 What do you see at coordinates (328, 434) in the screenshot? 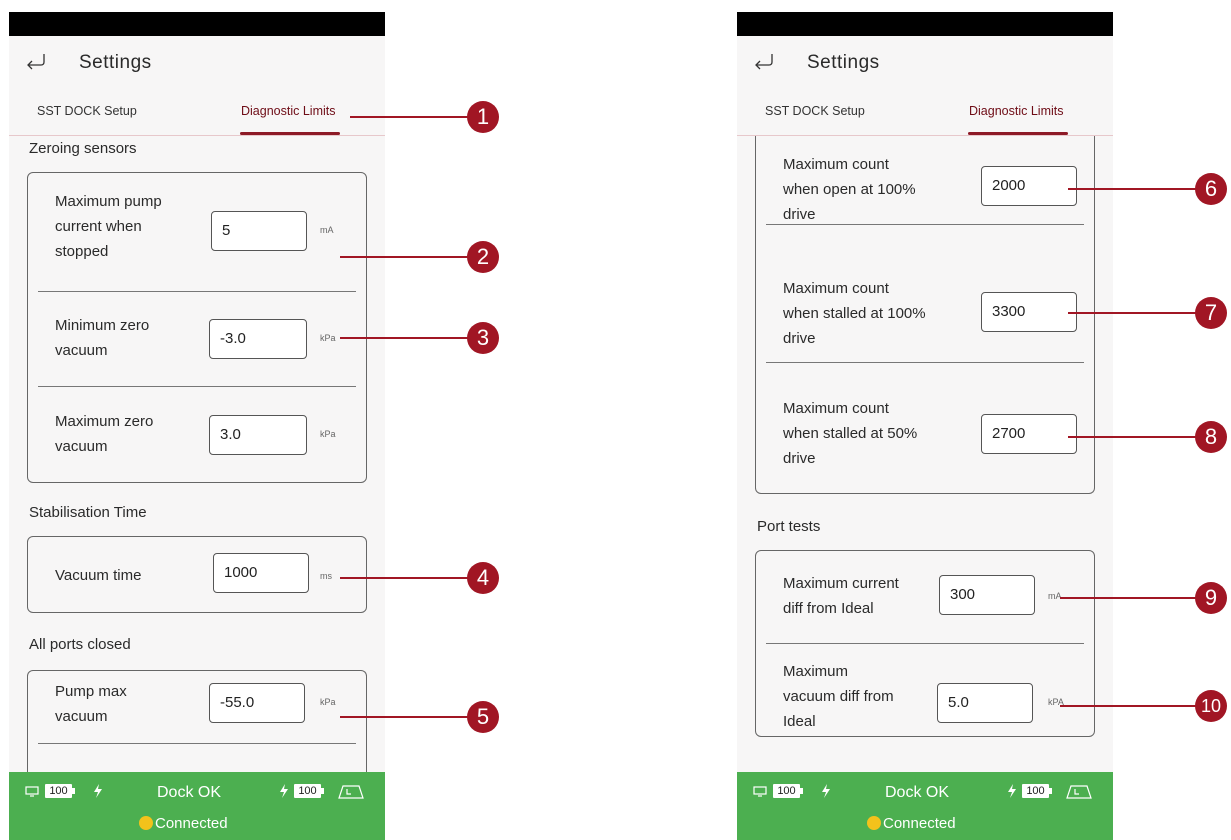
I see `max-zero-unit: kPa` at bounding box center [328, 434].